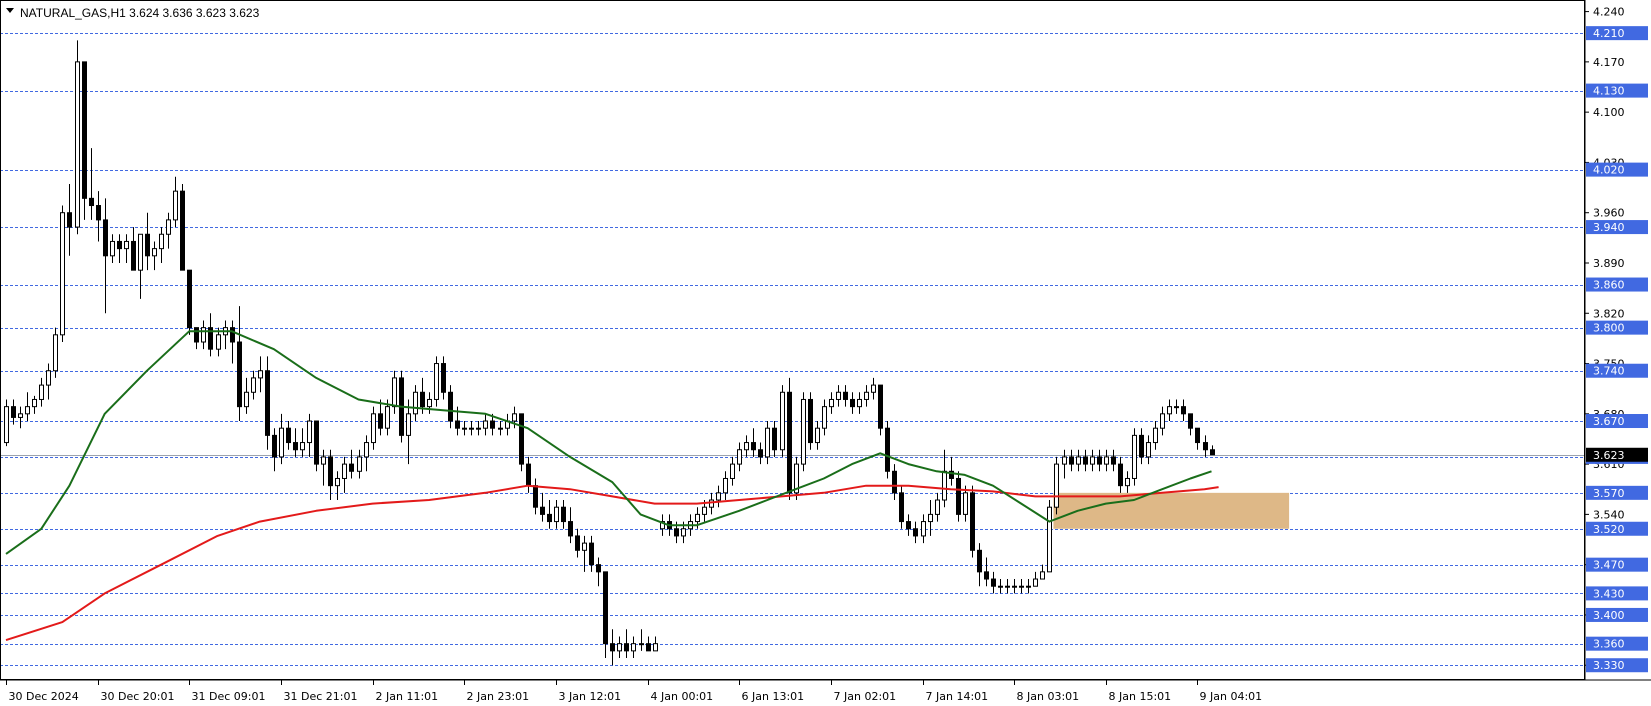 The height and width of the screenshot is (706, 1651). I want to click on price-tick-label: 4.240, so click(1609, 12).